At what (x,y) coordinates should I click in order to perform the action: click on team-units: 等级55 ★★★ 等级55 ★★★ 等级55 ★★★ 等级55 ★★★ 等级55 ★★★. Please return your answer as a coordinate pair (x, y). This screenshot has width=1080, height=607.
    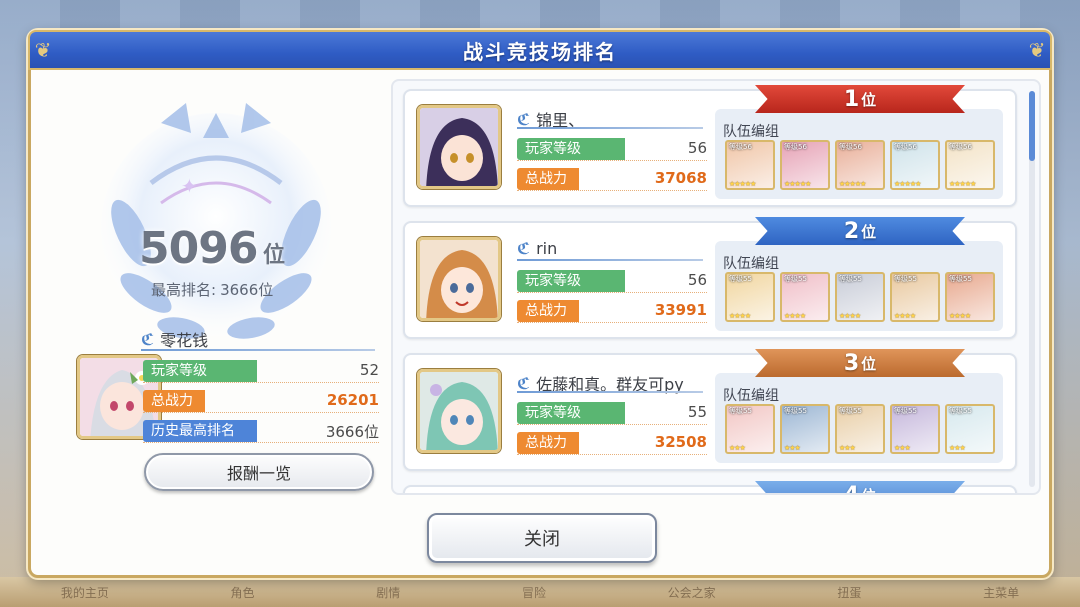
    Looking at the image, I should click on (860, 429).